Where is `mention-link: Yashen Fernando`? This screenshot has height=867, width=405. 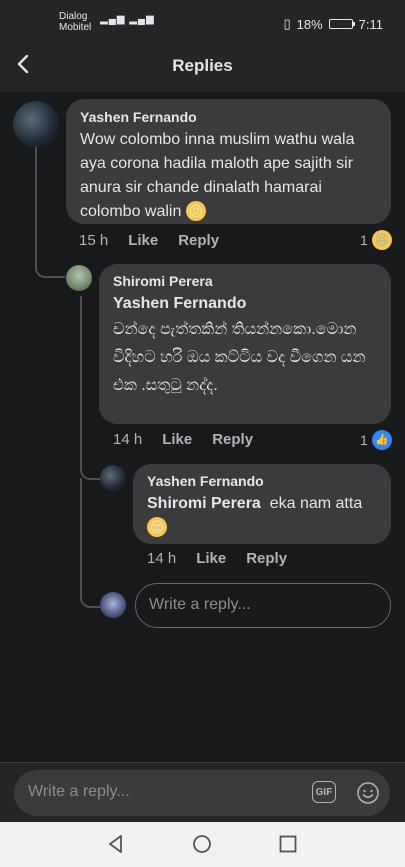 mention-link: Yashen Fernando is located at coordinates (245, 304).